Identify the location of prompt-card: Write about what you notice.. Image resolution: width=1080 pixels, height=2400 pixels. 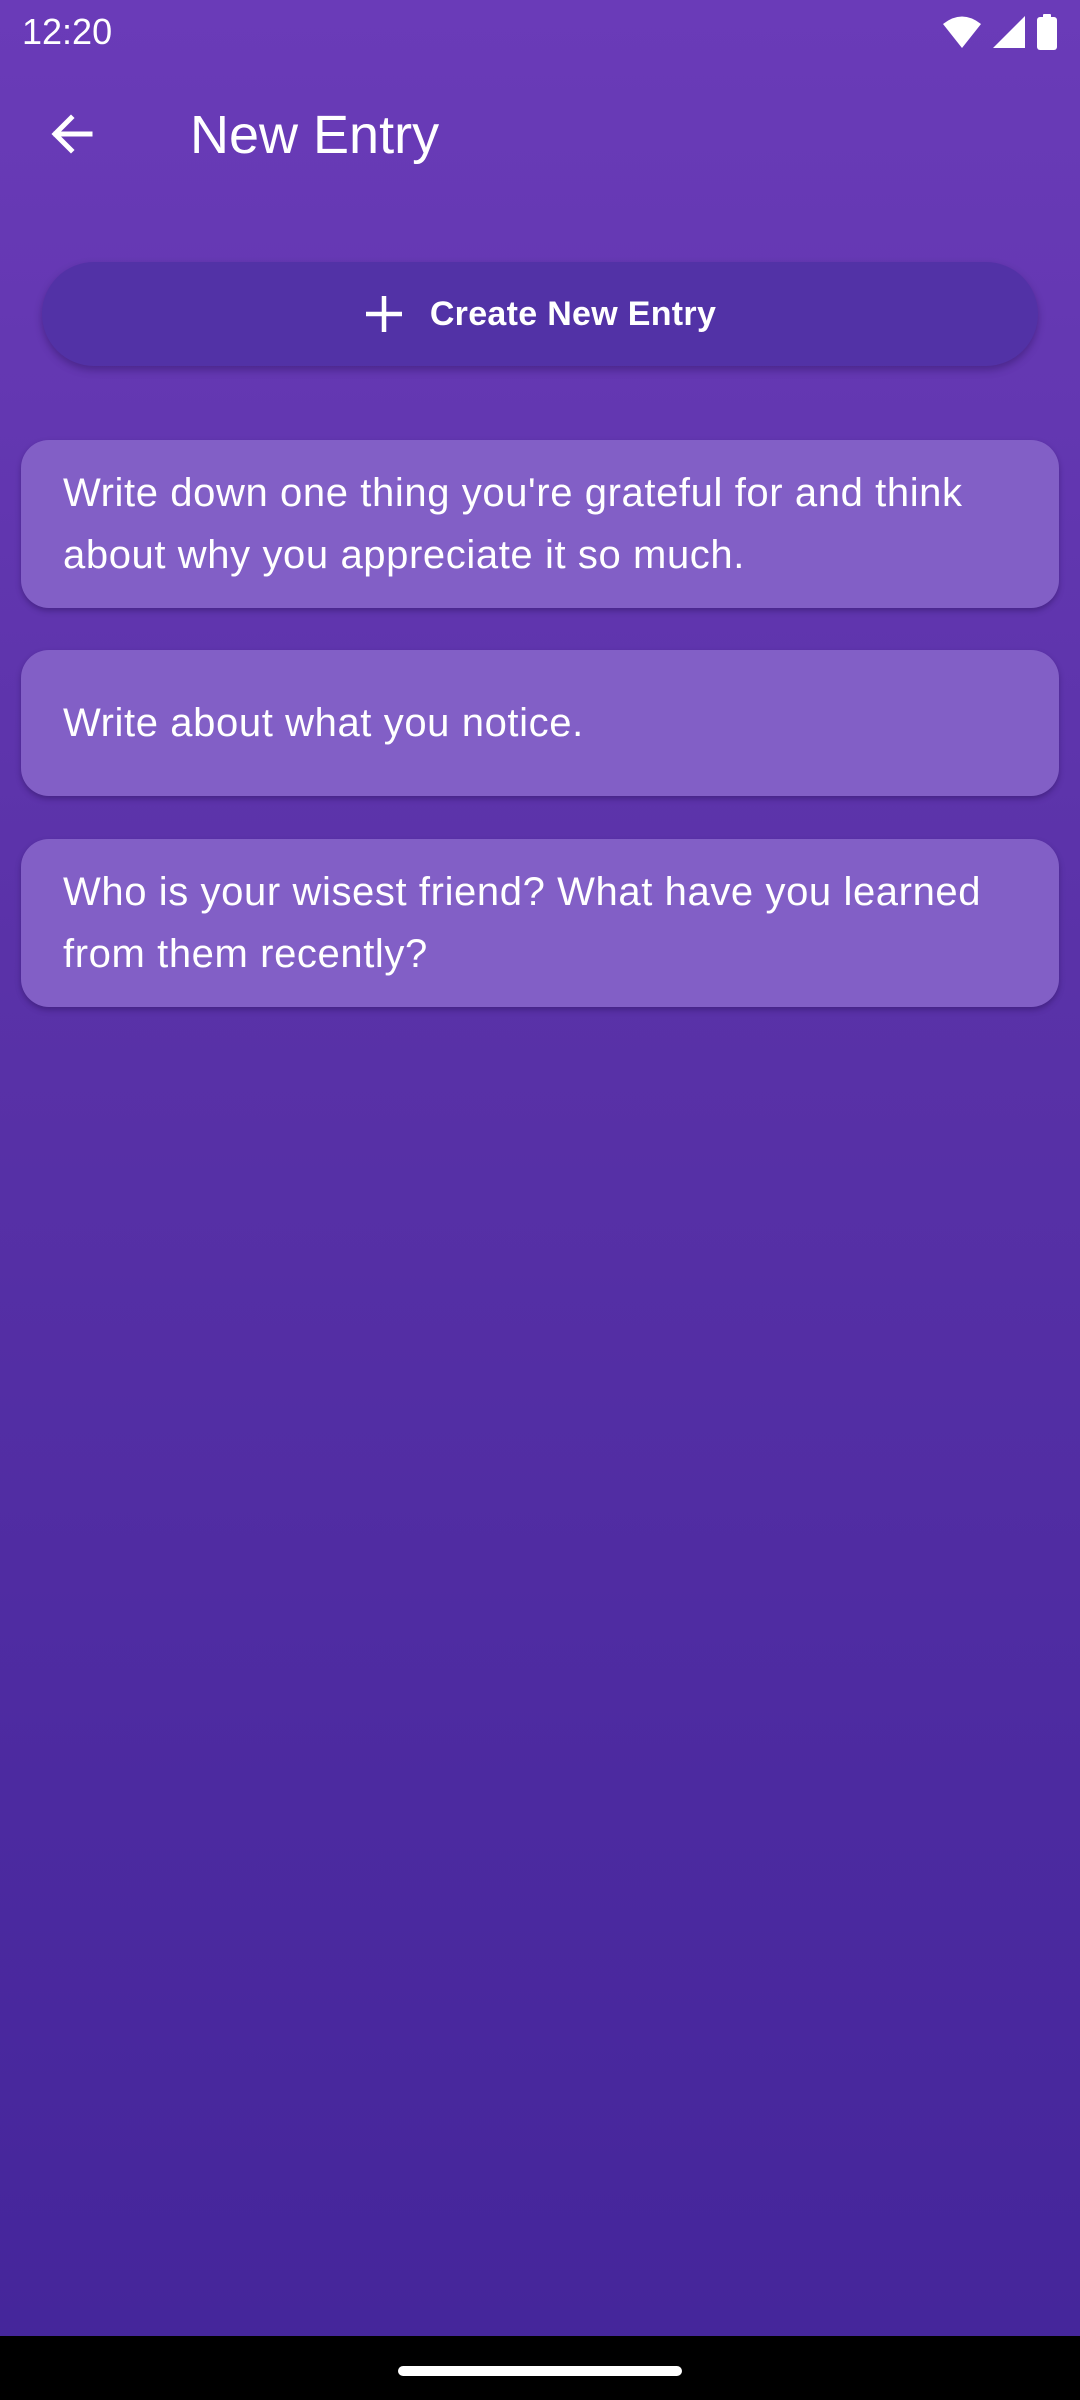
(540, 723).